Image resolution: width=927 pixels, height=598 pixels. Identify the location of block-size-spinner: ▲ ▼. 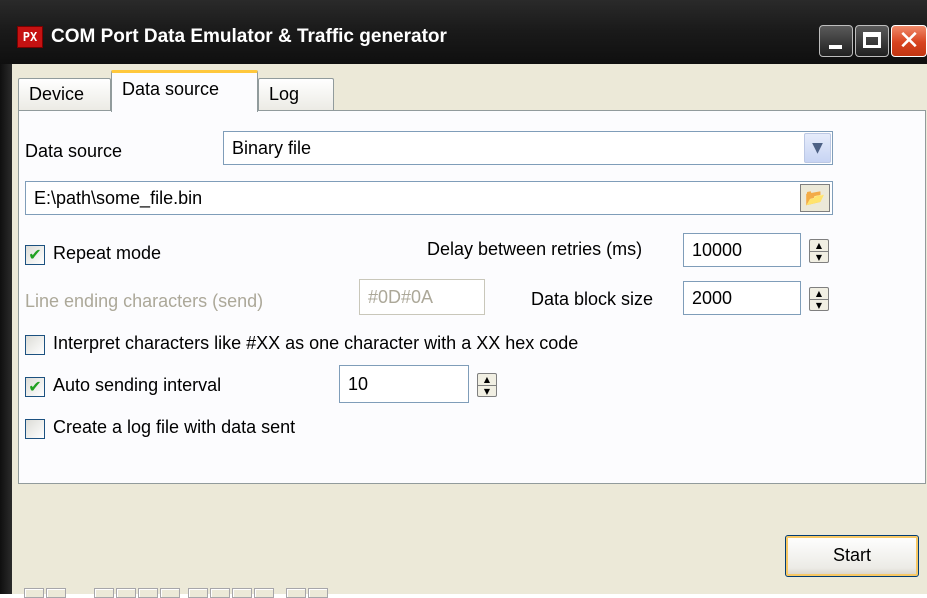
(819, 299).